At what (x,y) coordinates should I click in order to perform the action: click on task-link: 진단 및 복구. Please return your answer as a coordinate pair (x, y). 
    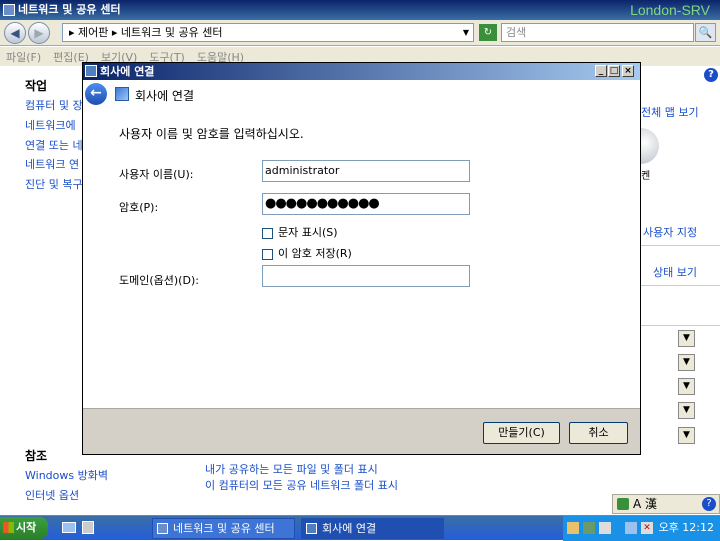
    Looking at the image, I should click on (54, 184).